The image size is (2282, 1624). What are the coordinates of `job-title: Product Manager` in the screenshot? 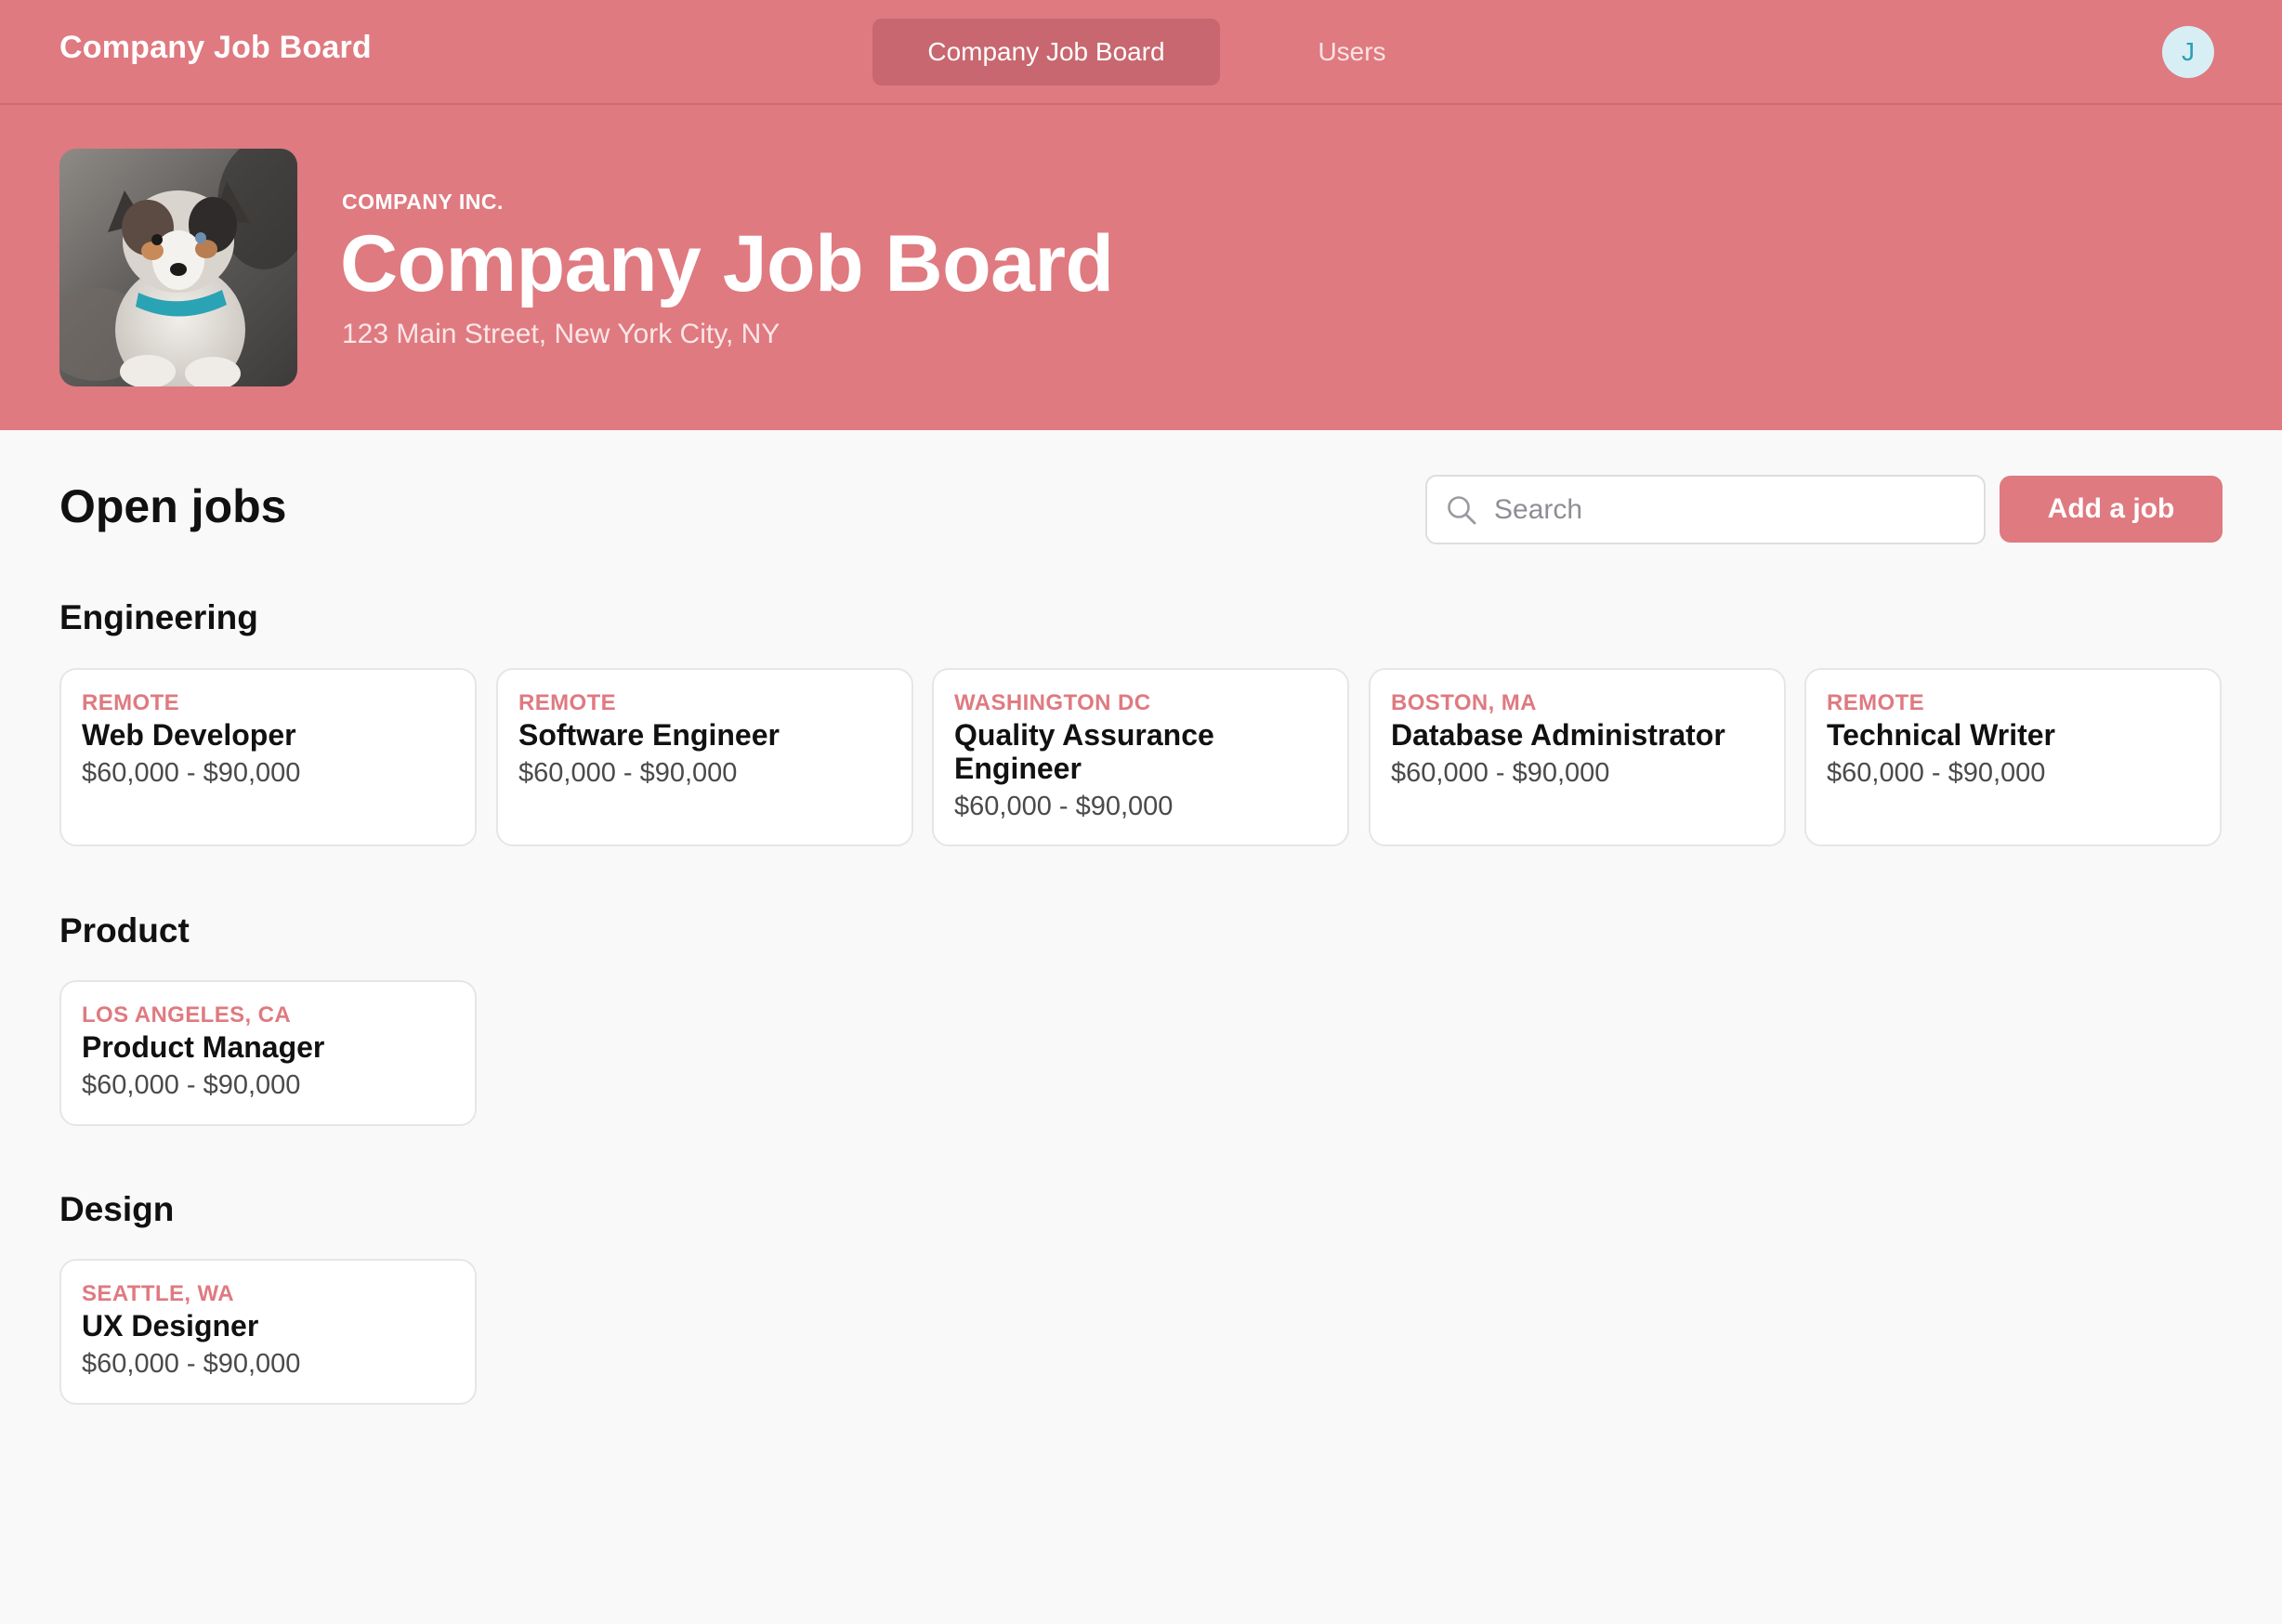 It's located at (203, 1047).